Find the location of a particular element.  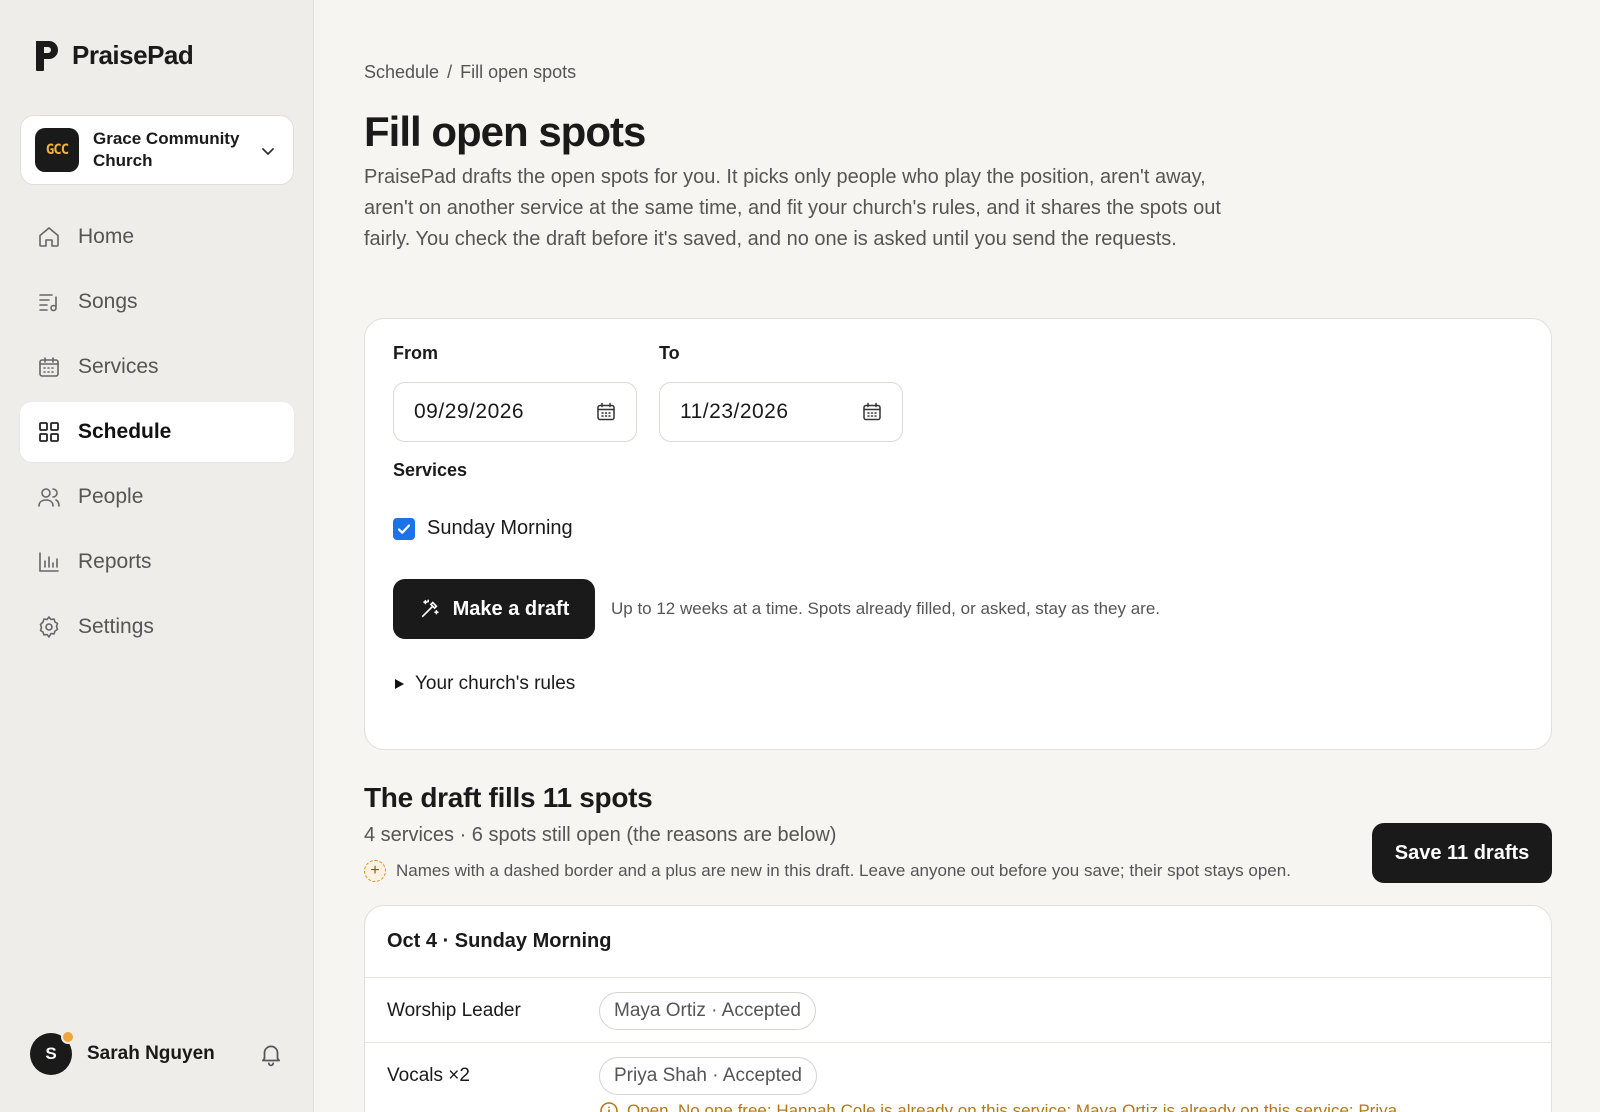

nav-item-settings: Settings is located at coordinates (157, 627).